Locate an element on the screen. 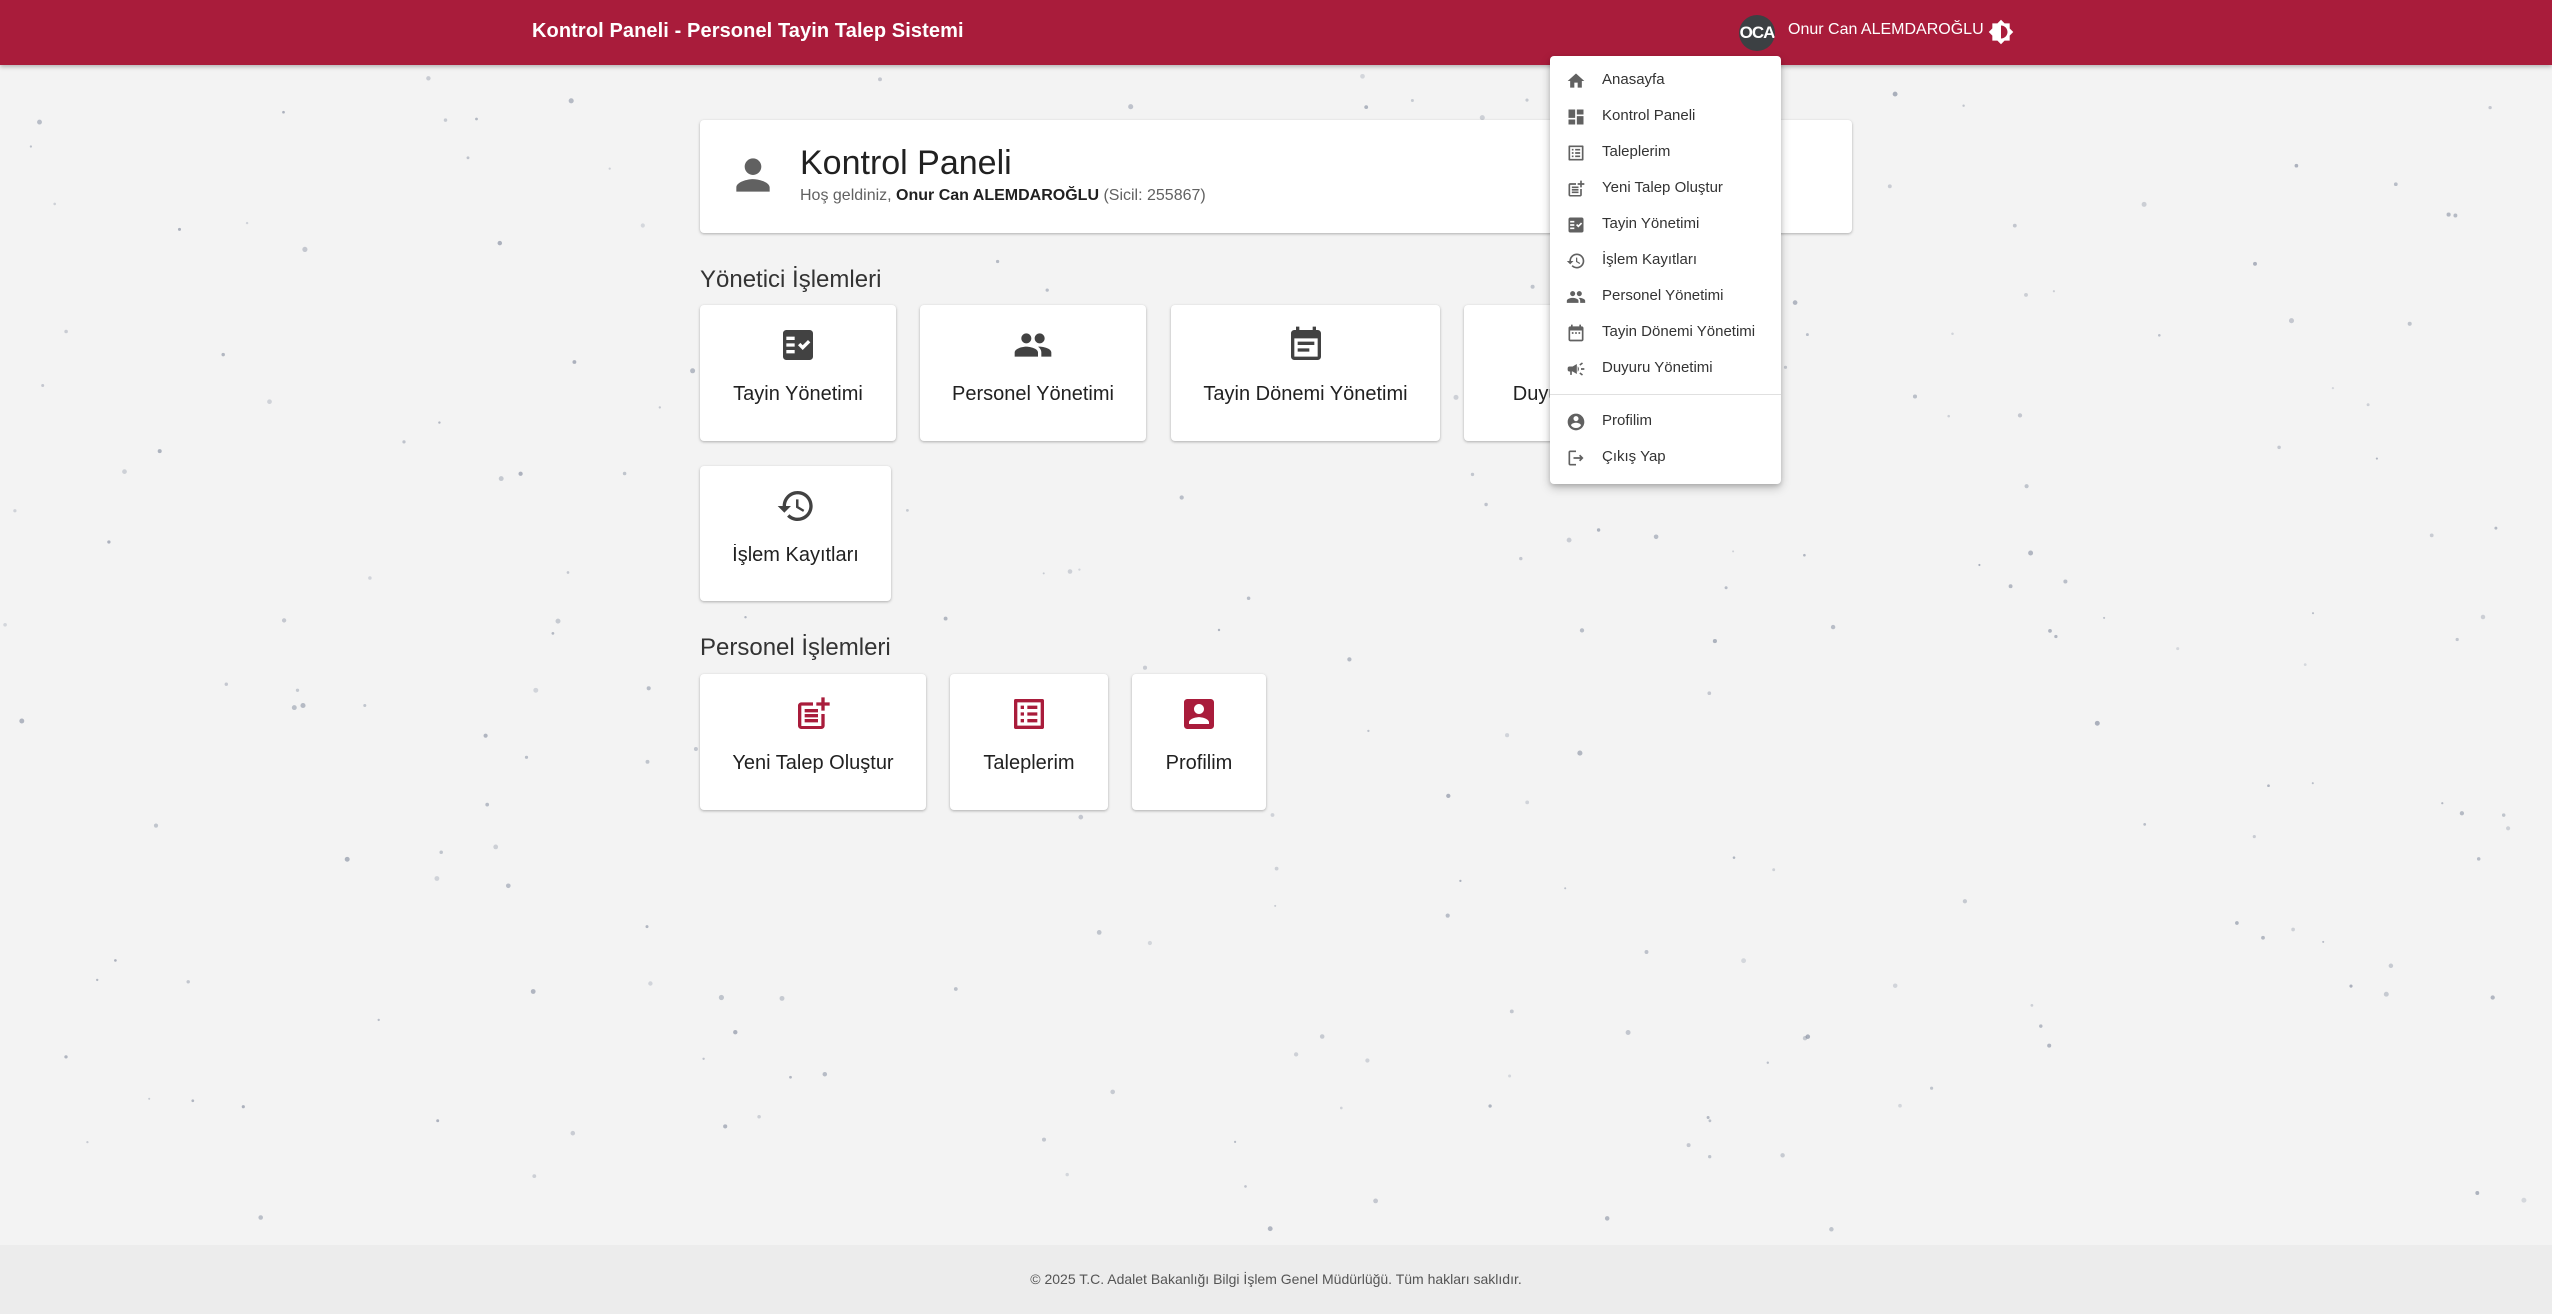 The image size is (2552, 1314). account-circle-icon is located at coordinates (1576, 422).